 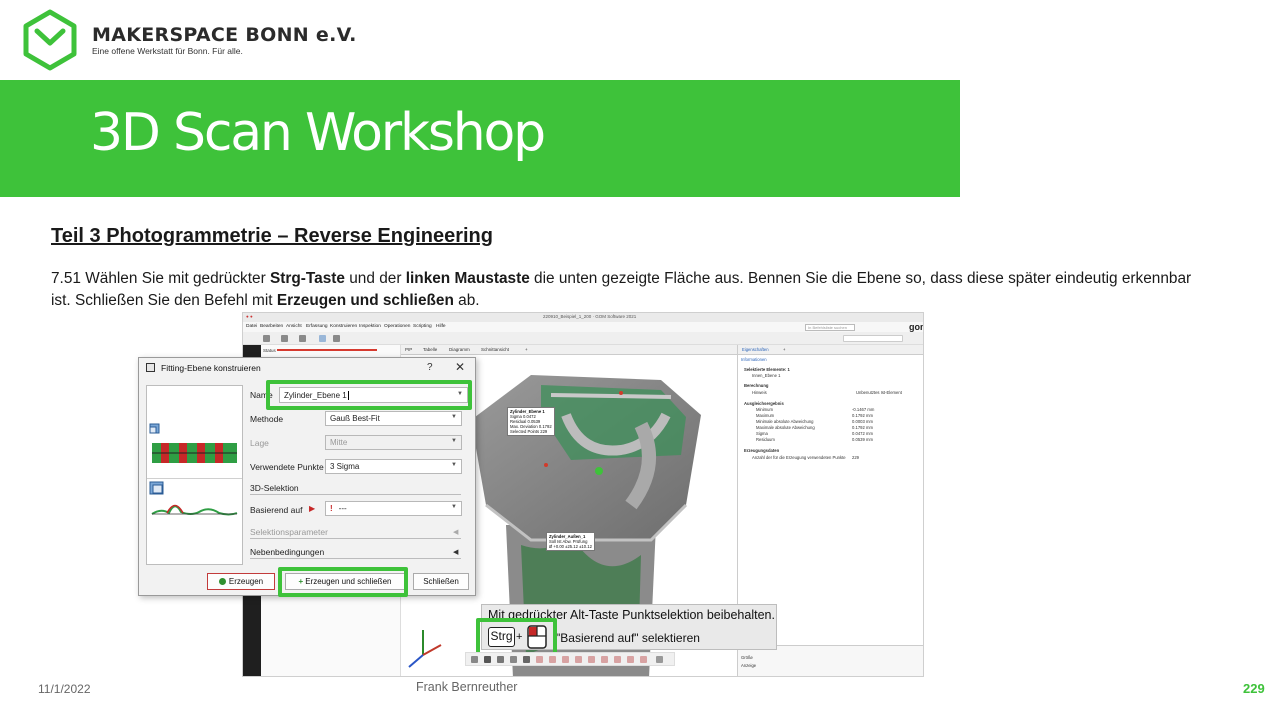 I want to click on menu-operationen: Operationen, so click(x=397, y=326).